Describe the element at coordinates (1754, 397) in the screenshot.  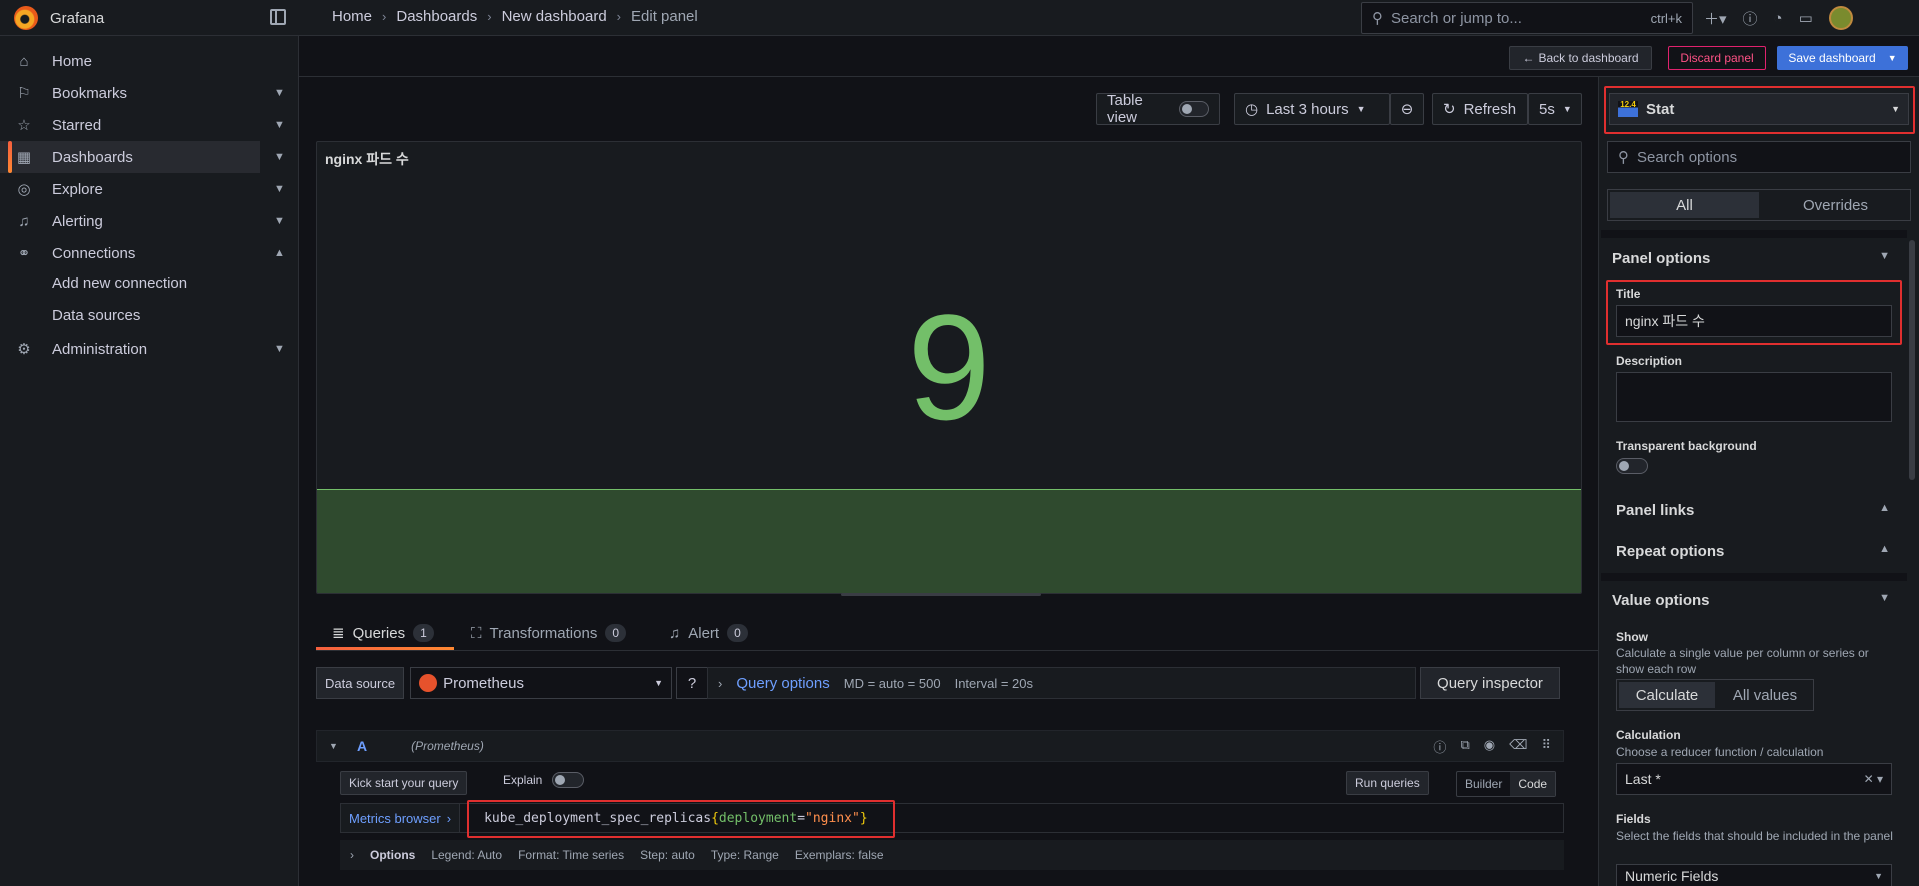
I see `description-textarea` at that location.